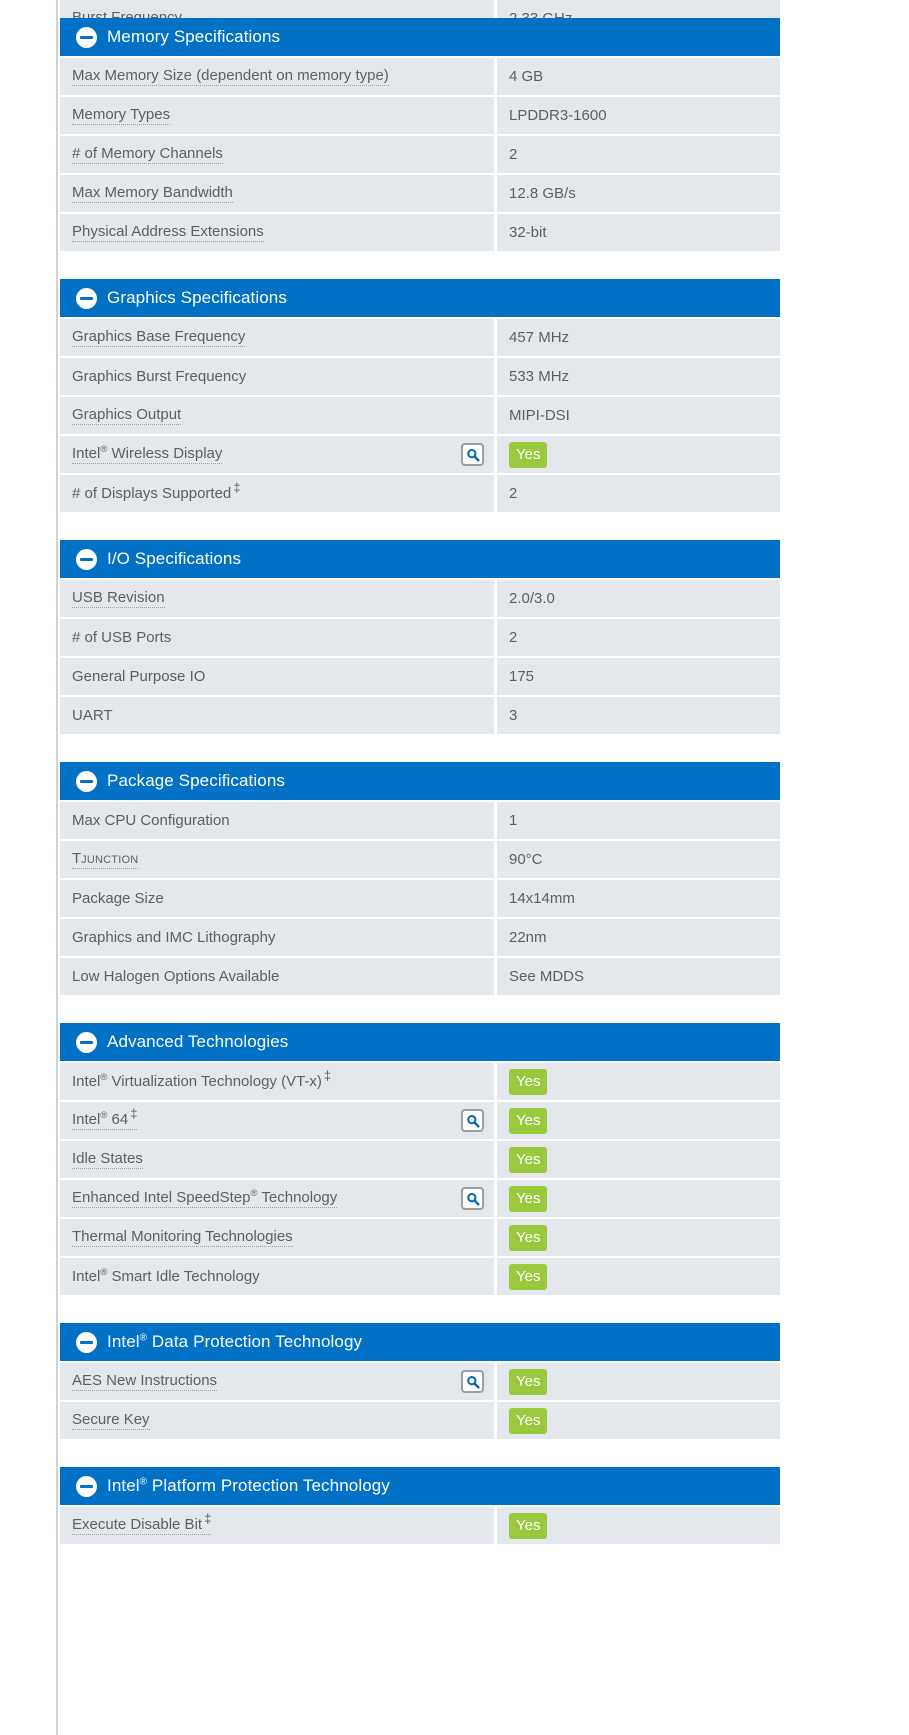 The image size is (909, 1735). Describe the element at coordinates (105, 859) in the screenshot. I see `spec-label-text: TJUNCTION` at that location.